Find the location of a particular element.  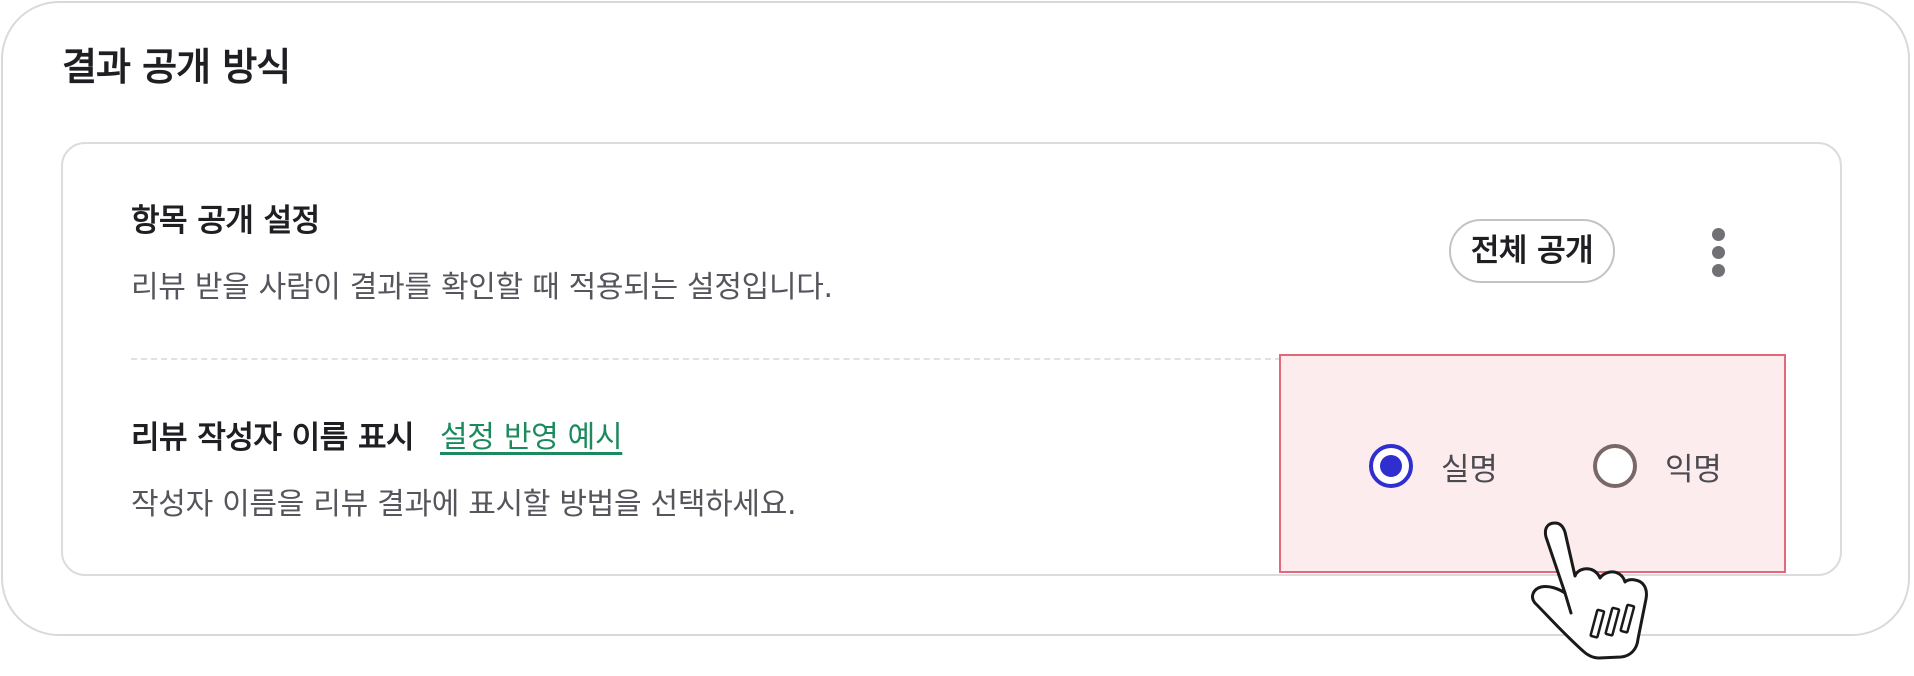

radio-option-real-name: 실명 is located at coordinates (1433, 466).